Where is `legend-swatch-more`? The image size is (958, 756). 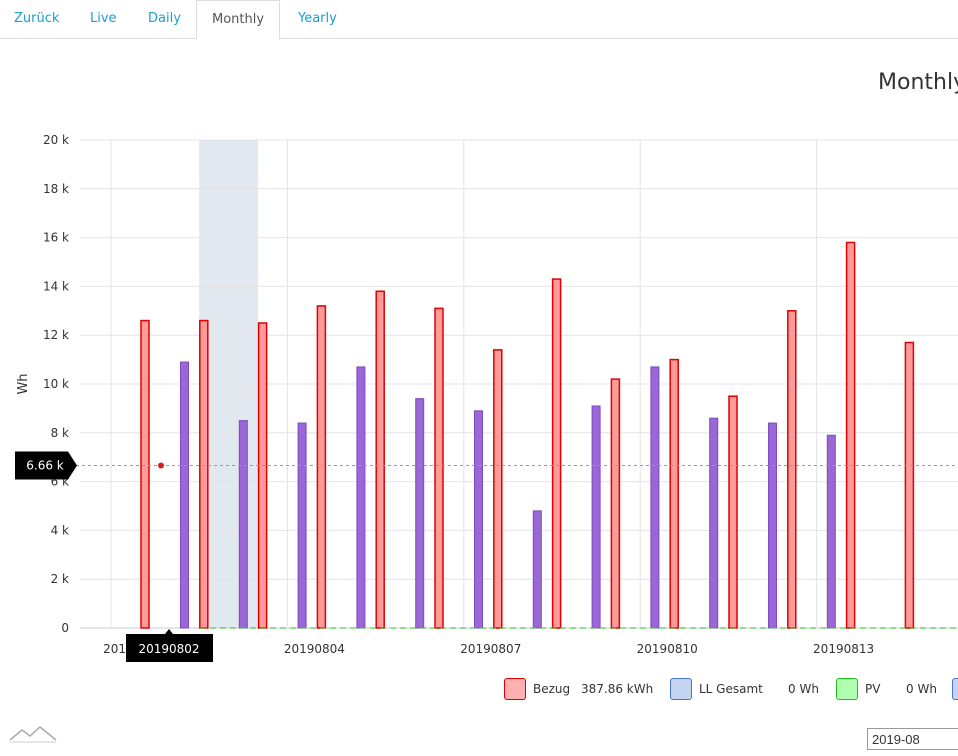 legend-swatch-more is located at coordinates (955, 689).